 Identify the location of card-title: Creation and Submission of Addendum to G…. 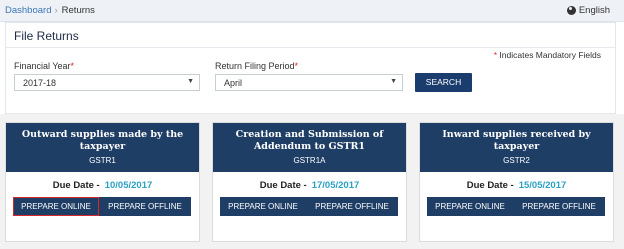
(309, 140).